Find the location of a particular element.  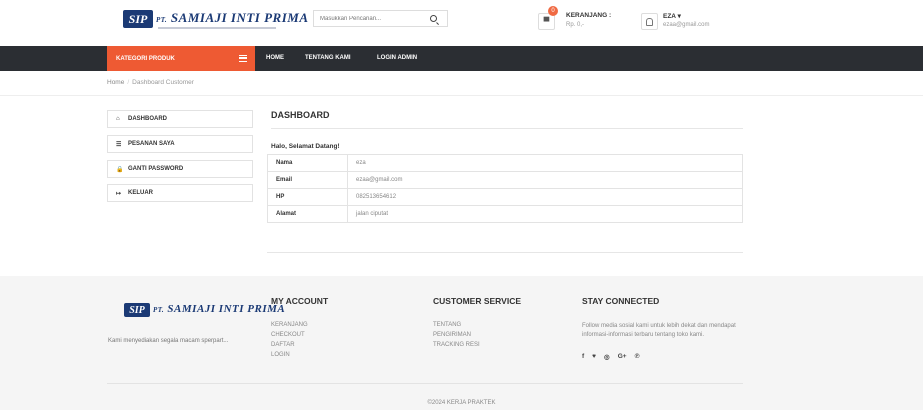

page-title: DASHBOARD is located at coordinates (300, 115).